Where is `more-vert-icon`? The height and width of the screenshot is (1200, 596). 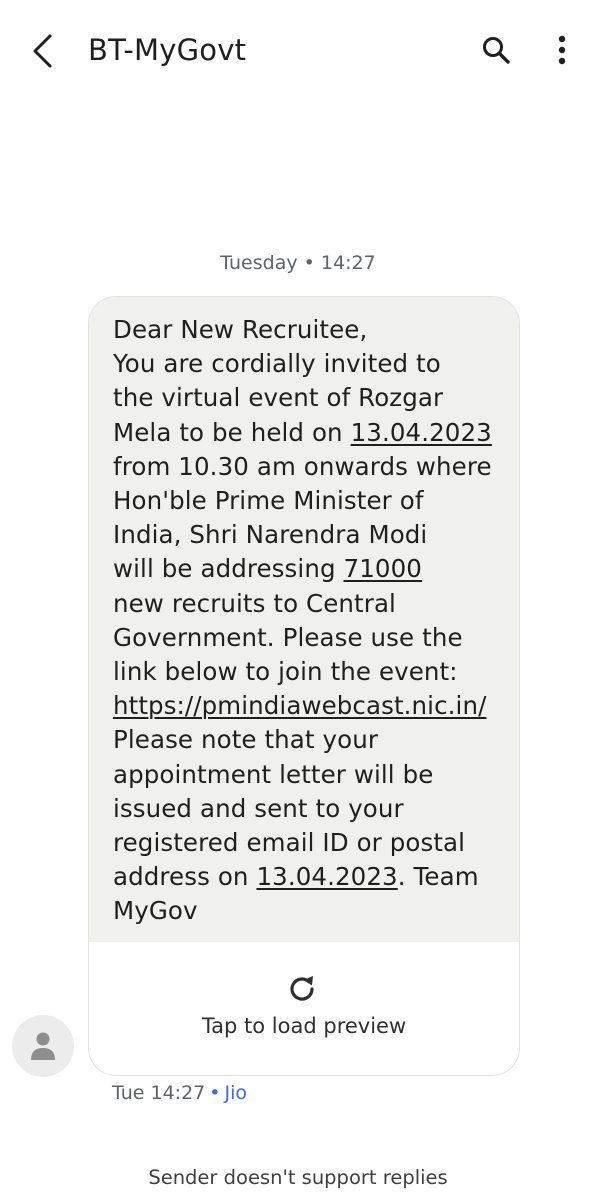 more-vert-icon is located at coordinates (562, 50).